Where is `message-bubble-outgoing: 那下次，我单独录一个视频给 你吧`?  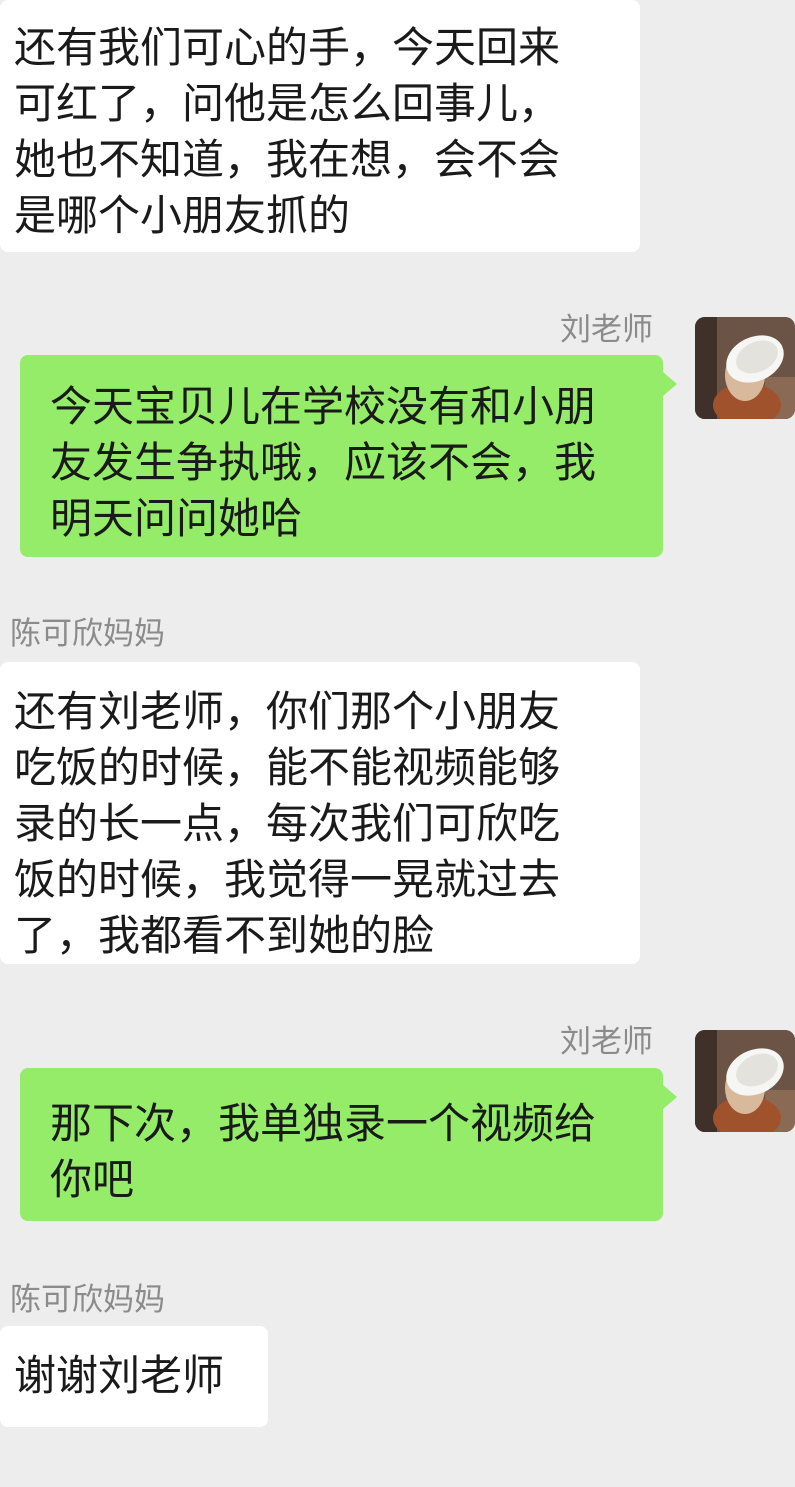
message-bubble-outgoing: 那下次，我单独录一个视频给 你吧 is located at coordinates (341, 1144).